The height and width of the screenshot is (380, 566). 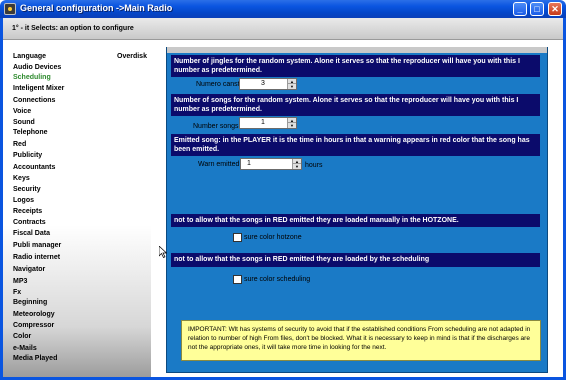 What do you see at coordinates (31, 233) in the screenshot?
I see `sidebar-item-fiscal-data: Fiscal Data` at bounding box center [31, 233].